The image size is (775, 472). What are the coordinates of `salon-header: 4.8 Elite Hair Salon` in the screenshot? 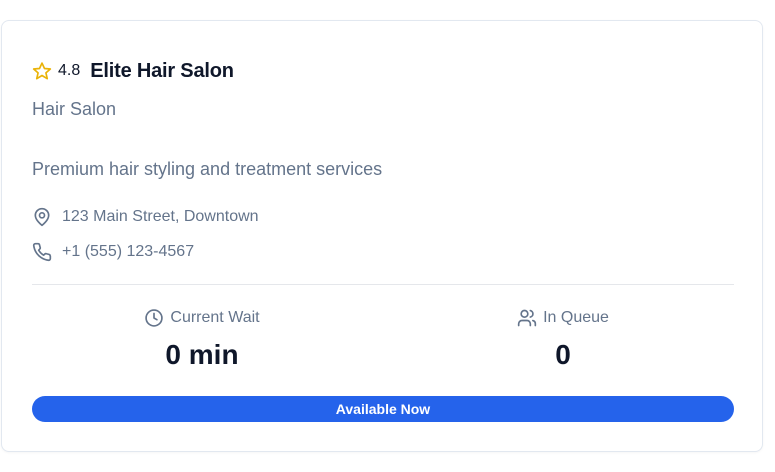 It's located at (133, 71).